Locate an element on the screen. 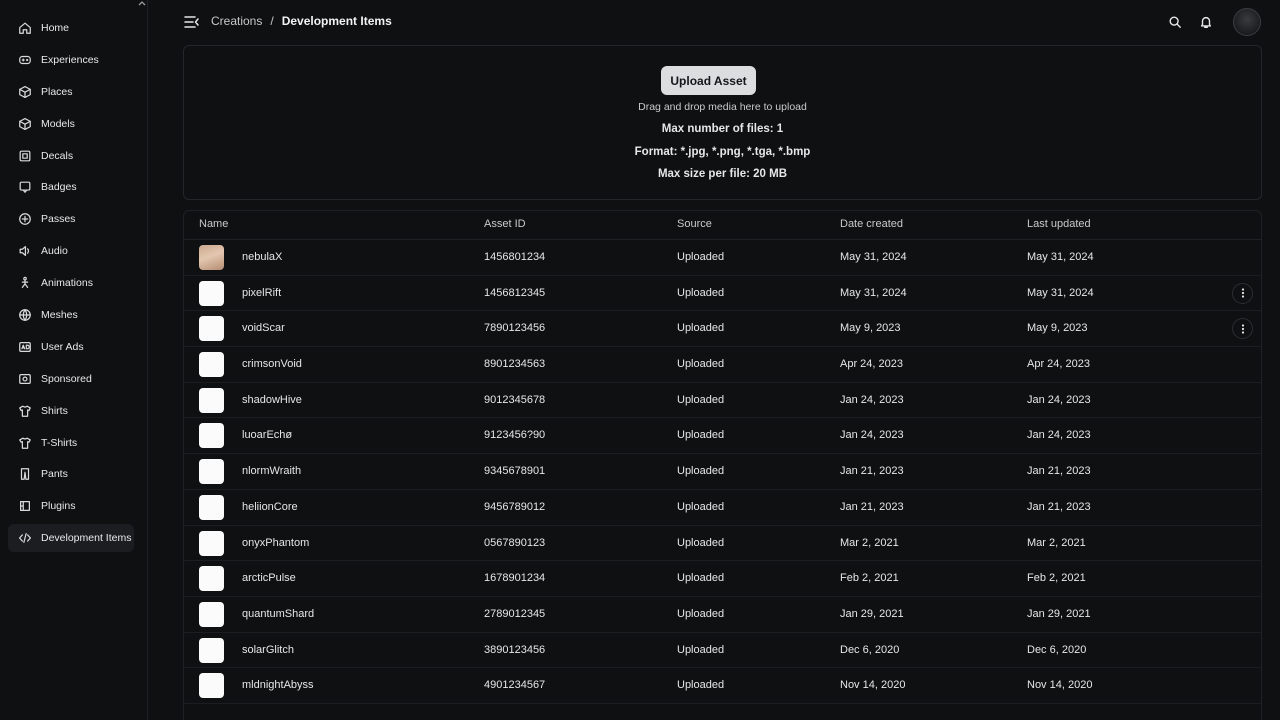 Image resolution: width=1280 pixels, height=720 pixels. sidebar-item-passes: Passes is located at coordinates (71, 219).